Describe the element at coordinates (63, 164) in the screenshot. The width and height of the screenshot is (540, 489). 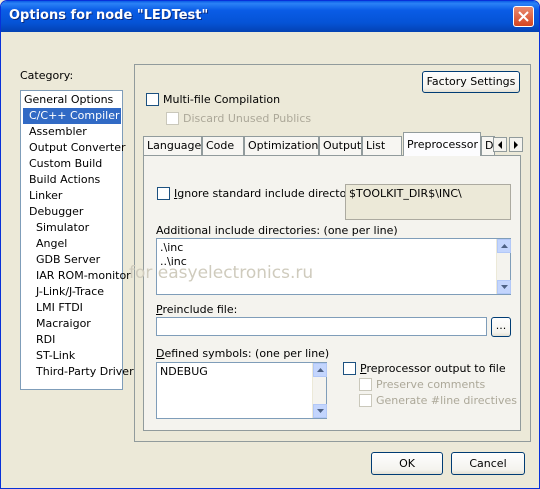
I see `category-item: Custom Build` at that location.